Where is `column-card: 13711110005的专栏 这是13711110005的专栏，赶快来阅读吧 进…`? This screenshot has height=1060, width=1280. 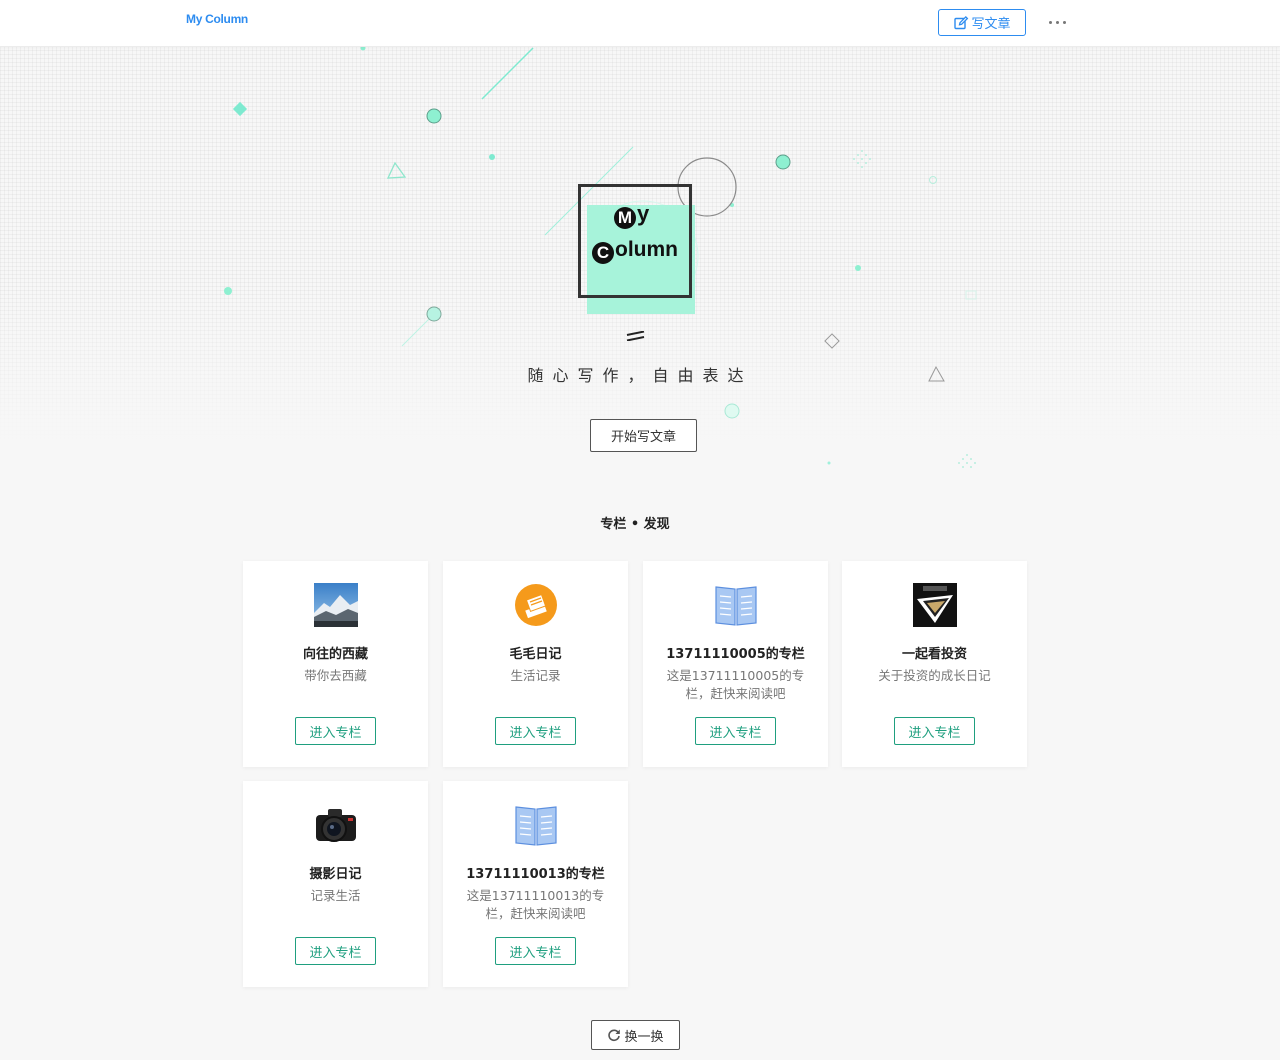
column-card: 13711110005的专栏 这是13711110005的专栏，赶快来阅读吧 进… is located at coordinates (735, 664).